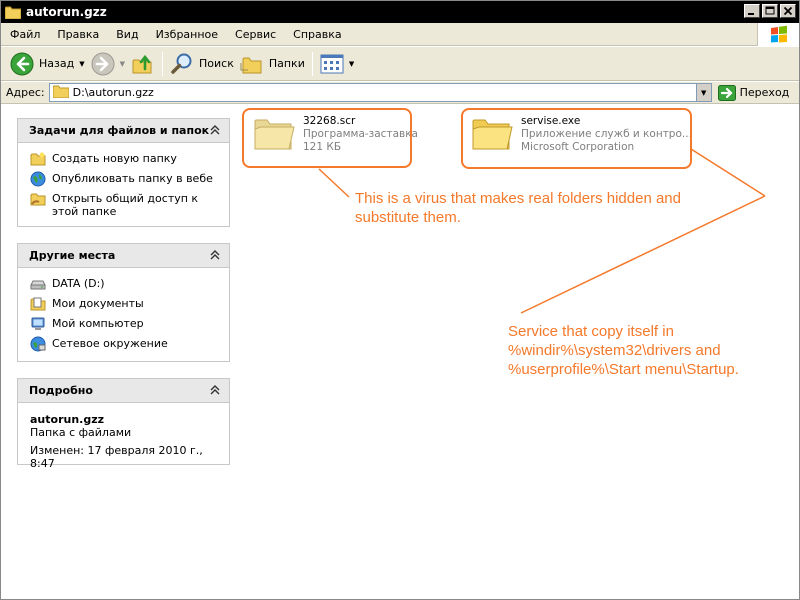 The height and width of the screenshot is (600, 800). What do you see at coordinates (103, 63) in the screenshot?
I see `forward-arrow-icon` at bounding box center [103, 63].